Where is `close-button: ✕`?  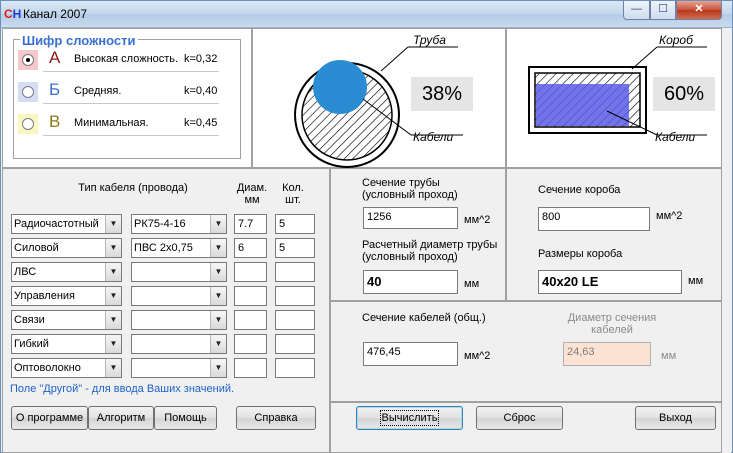 close-button: ✕ is located at coordinates (699, 10).